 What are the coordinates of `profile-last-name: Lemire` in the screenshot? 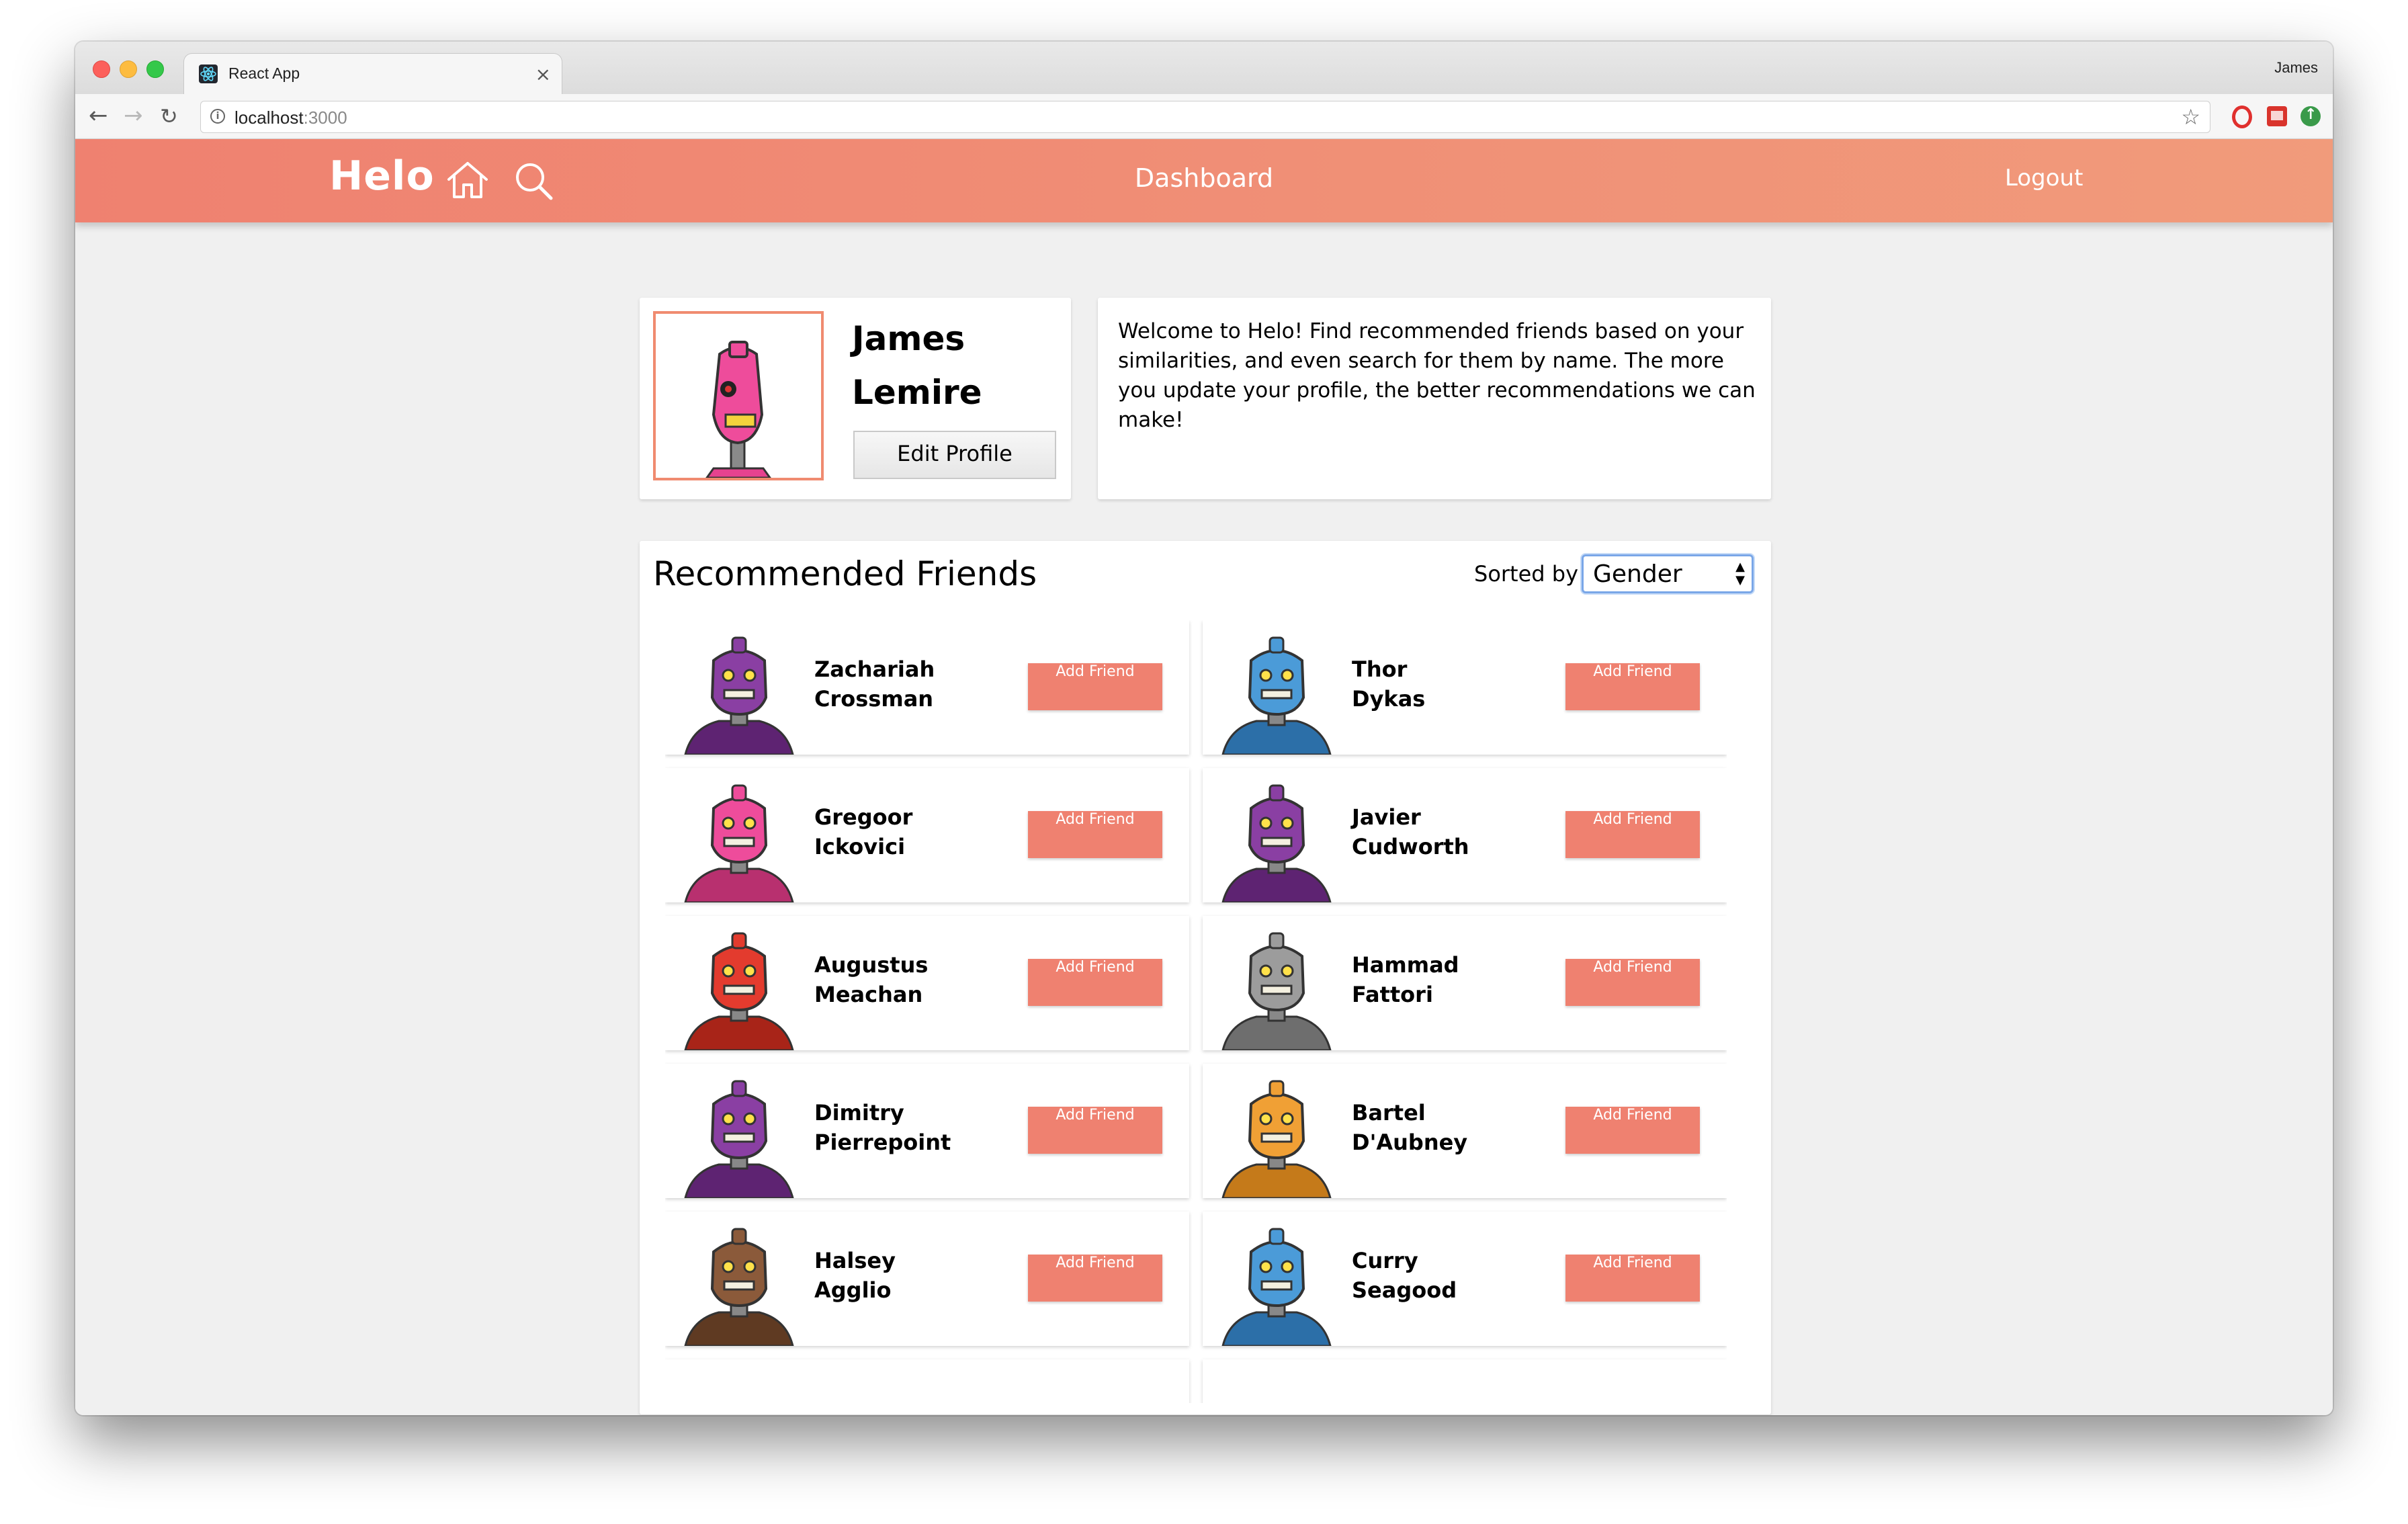 It's located at (917, 392).